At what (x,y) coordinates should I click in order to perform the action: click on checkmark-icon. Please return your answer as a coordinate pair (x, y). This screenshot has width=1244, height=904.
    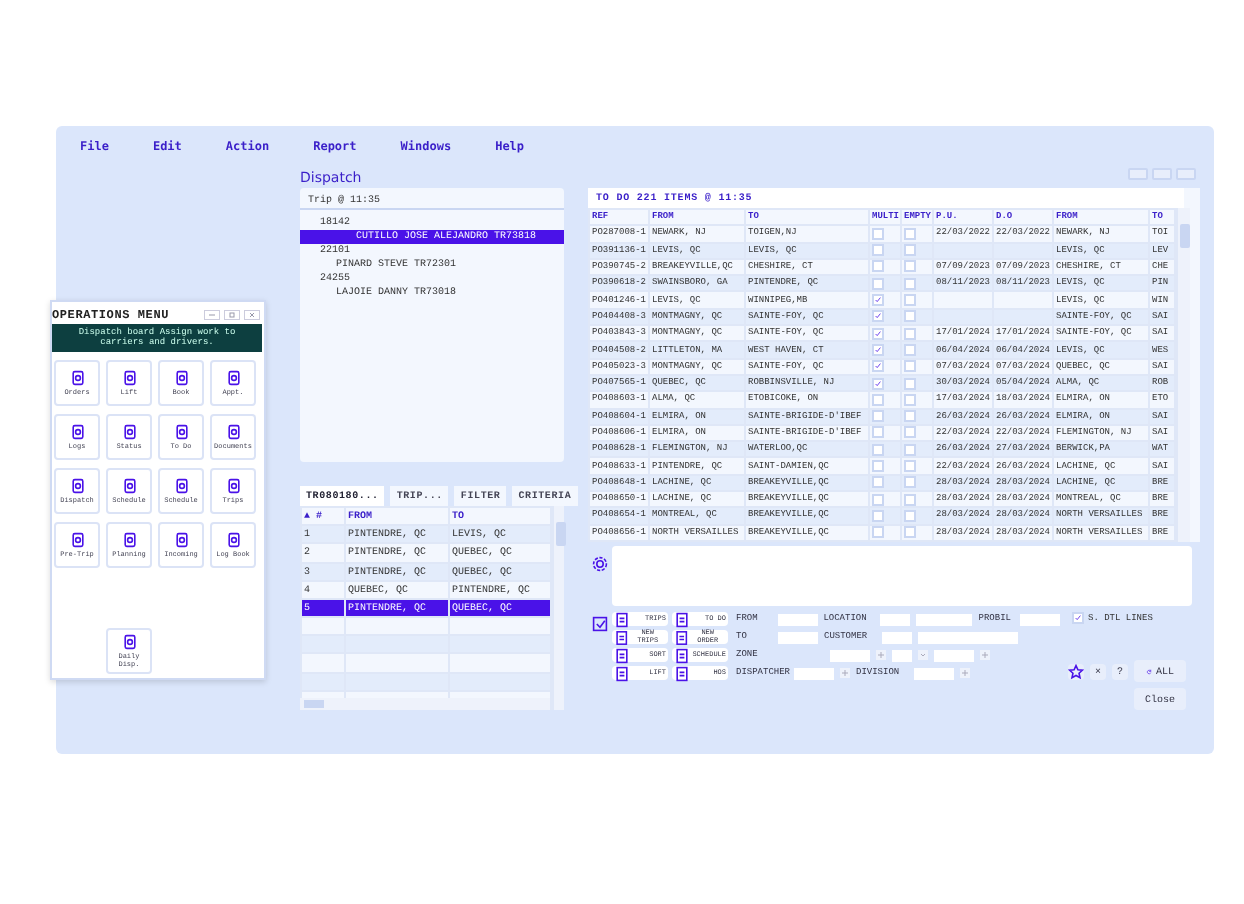
    Looking at the image, I should click on (1078, 618).